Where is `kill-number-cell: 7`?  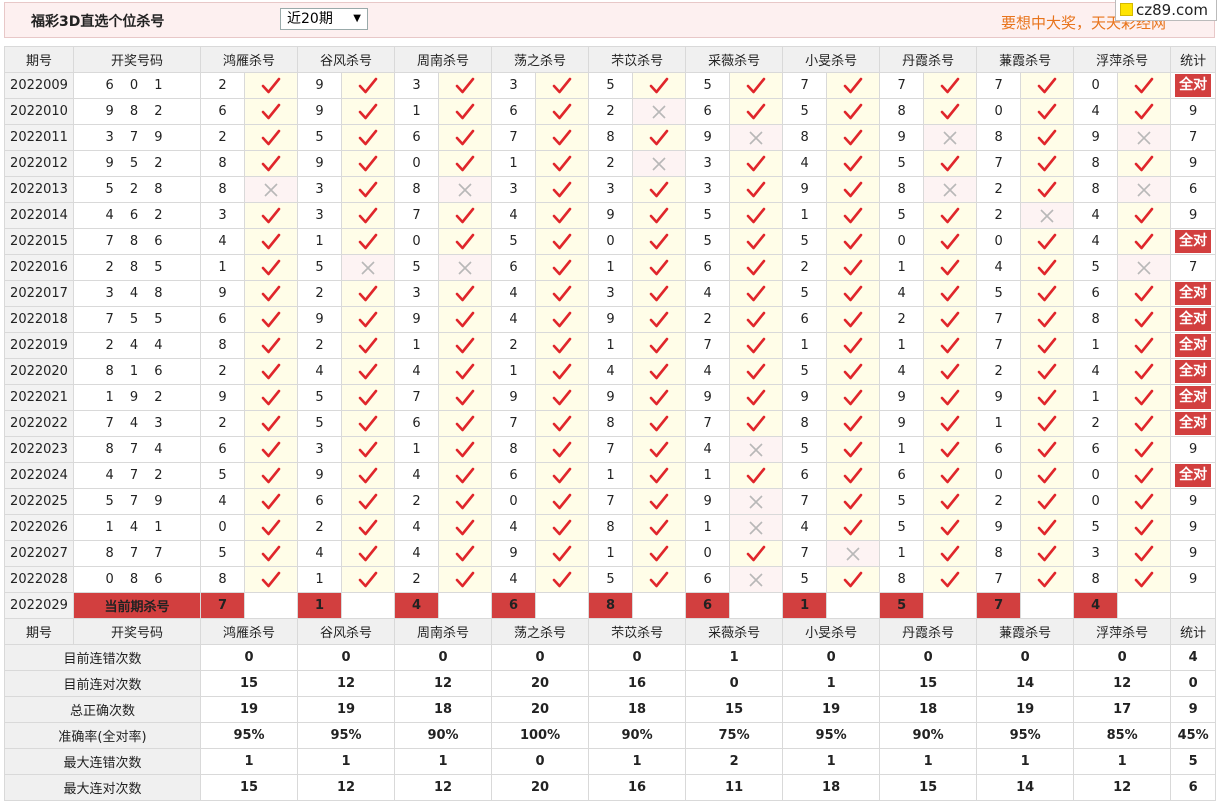
kill-number-cell: 7 is located at coordinates (514, 423).